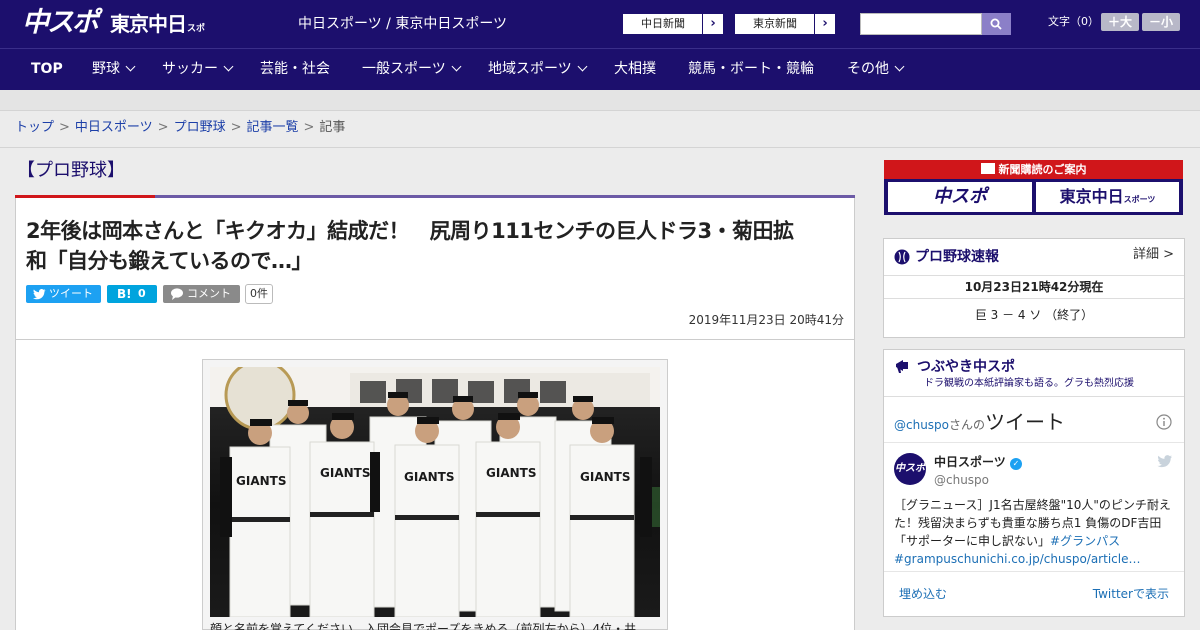  Describe the element at coordinates (1131, 594) in the screenshot. I see `view-on-twitter-link: Twitterで表示` at that location.